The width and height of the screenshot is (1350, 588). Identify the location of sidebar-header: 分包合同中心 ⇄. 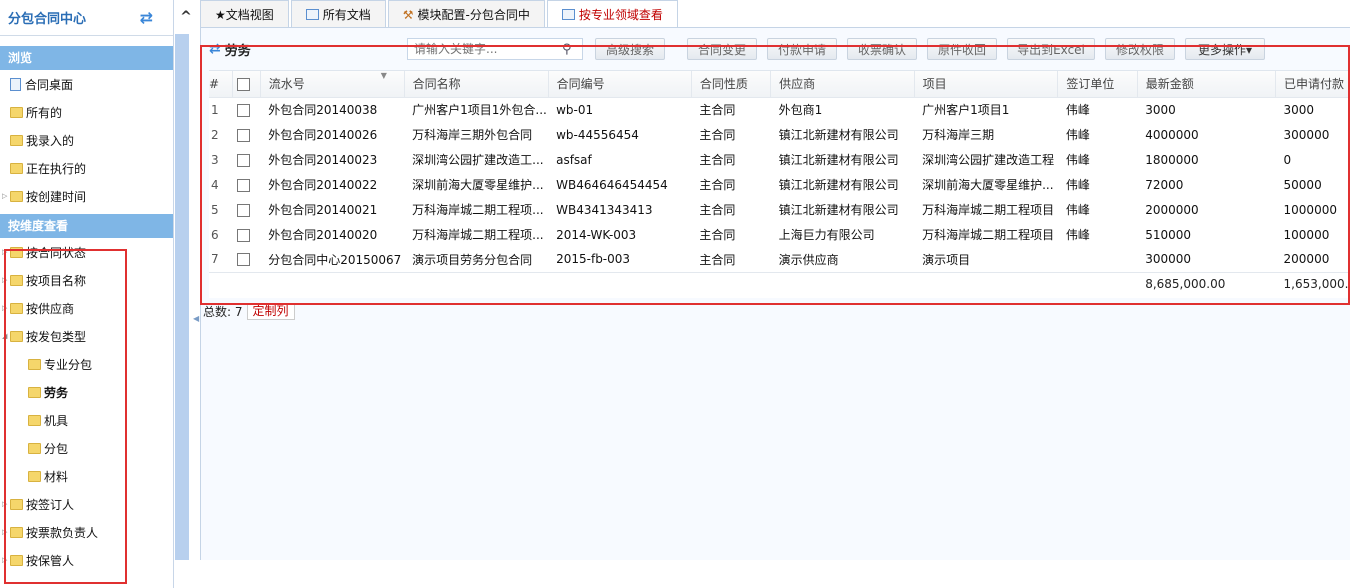
(86, 18).